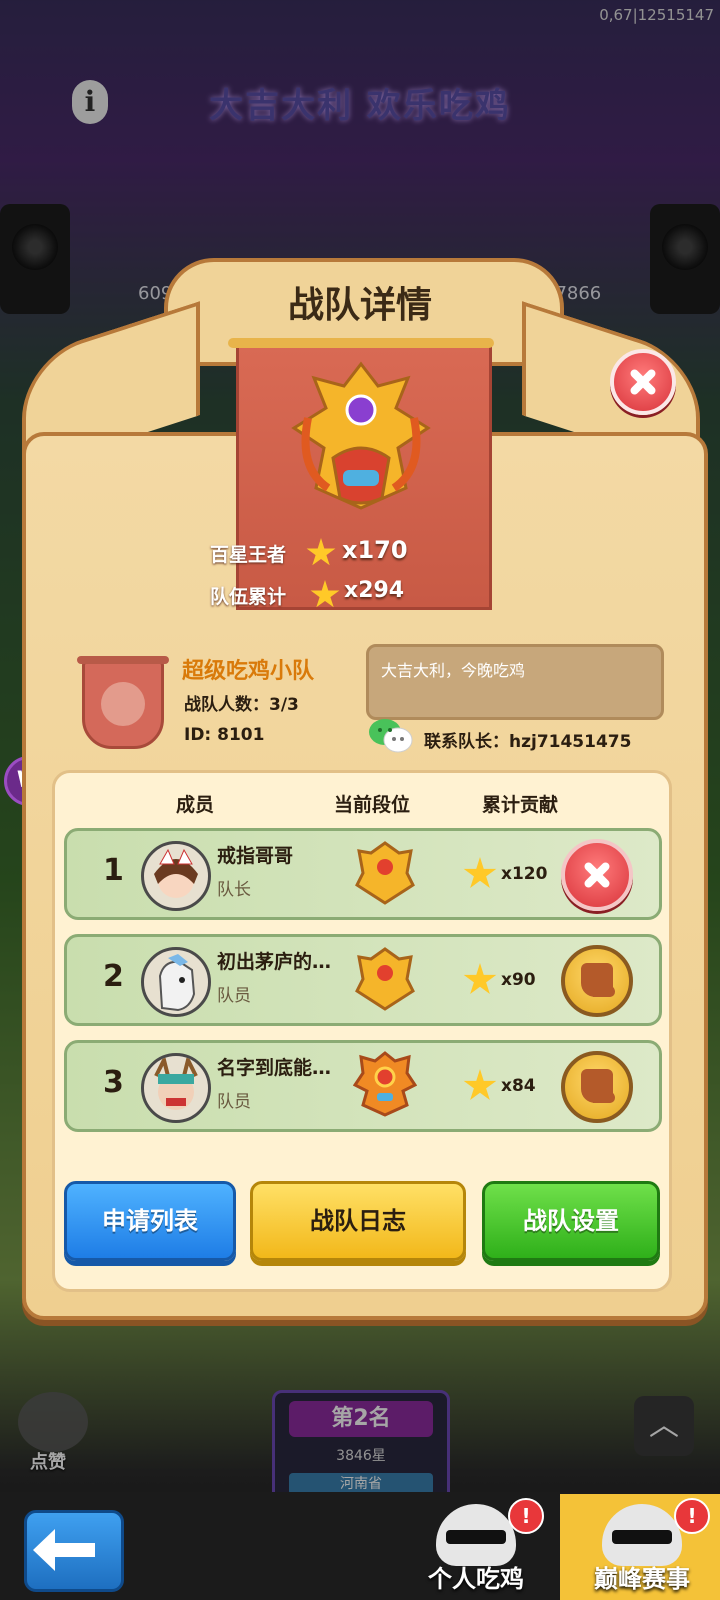  What do you see at coordinates (385, 1084) in the screenshot?
I see `tier-king-icon` at bounding box center [385, 1084].